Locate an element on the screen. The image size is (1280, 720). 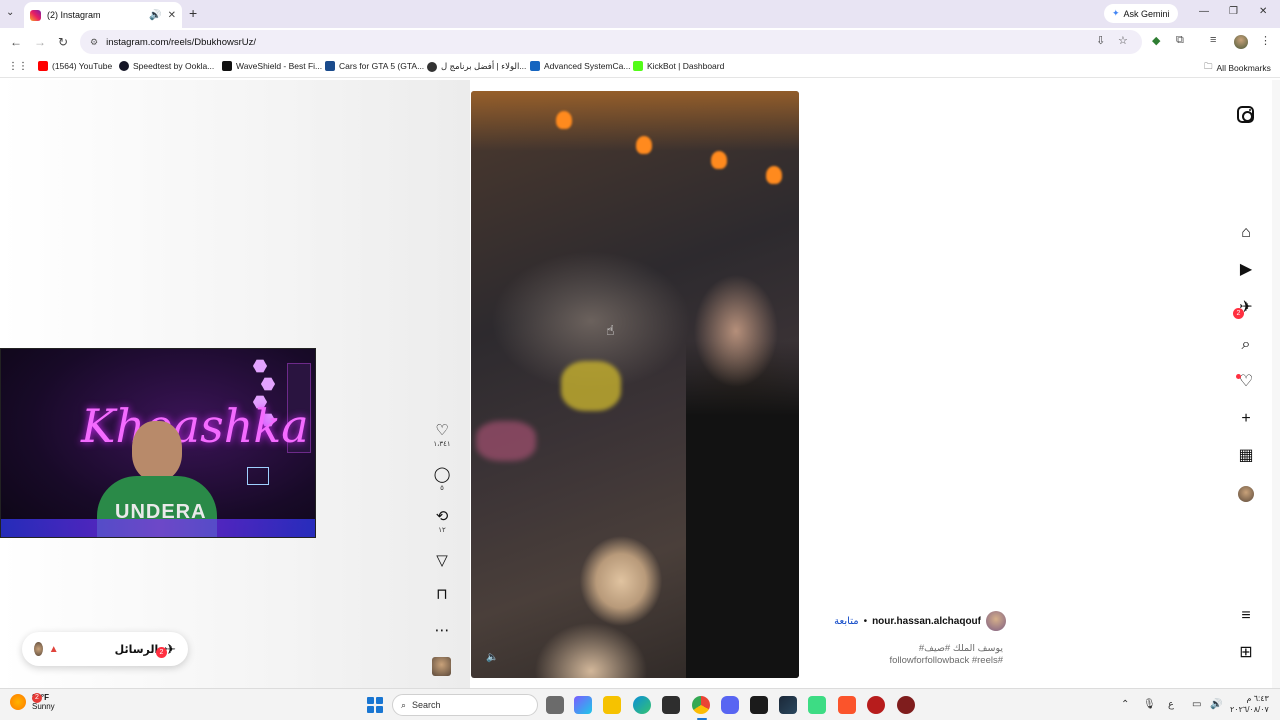
install-app-icon: ⇩ is located at coordinates (1100, 40).